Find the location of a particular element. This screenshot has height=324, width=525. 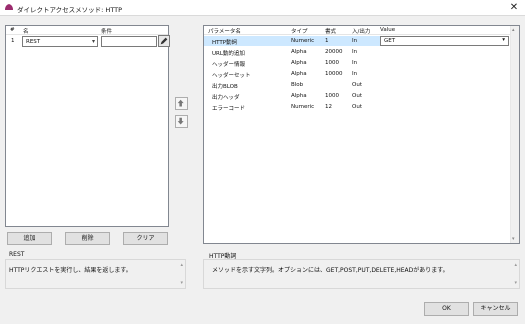

col-name-header: 名 is located at coordinates (26, 32).